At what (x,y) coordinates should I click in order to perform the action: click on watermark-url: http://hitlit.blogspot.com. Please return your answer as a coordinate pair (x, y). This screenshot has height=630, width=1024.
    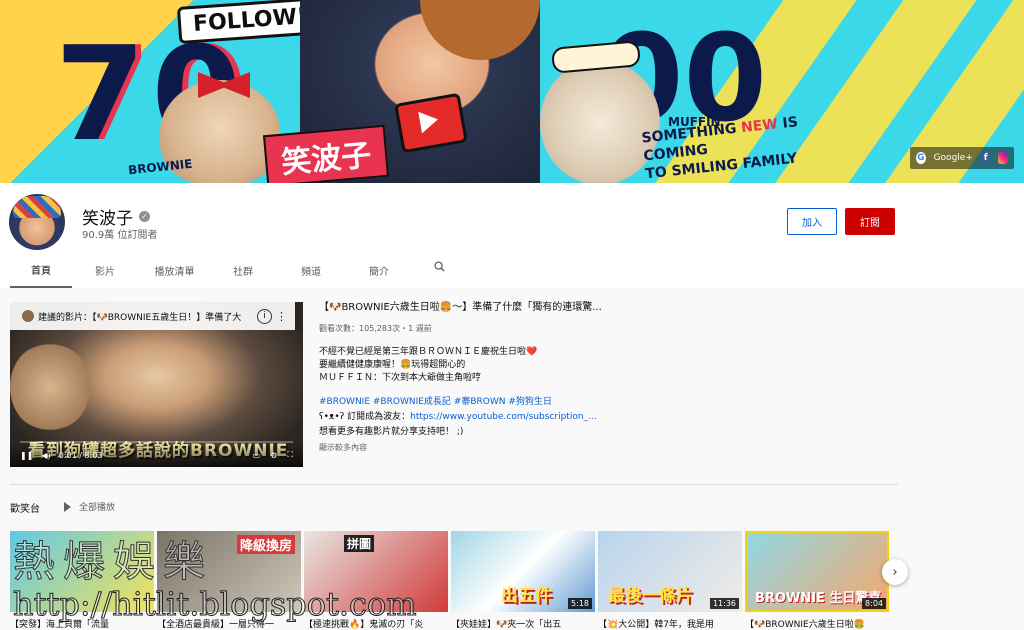
    Looking at the image, I should click on (215, 604).